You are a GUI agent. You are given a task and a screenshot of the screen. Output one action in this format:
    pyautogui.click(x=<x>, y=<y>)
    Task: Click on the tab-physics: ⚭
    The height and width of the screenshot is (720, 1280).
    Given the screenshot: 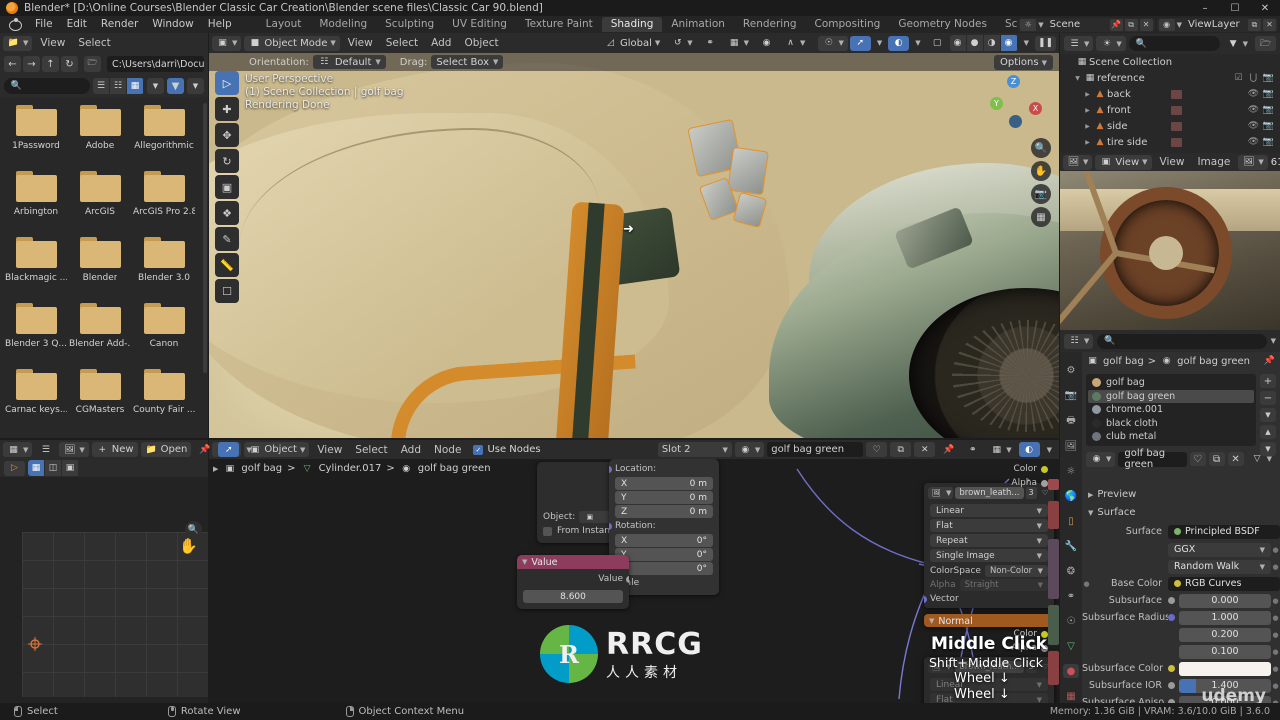 What is the action you would take?
    pyautogui.click(x=1071, y=596)
    